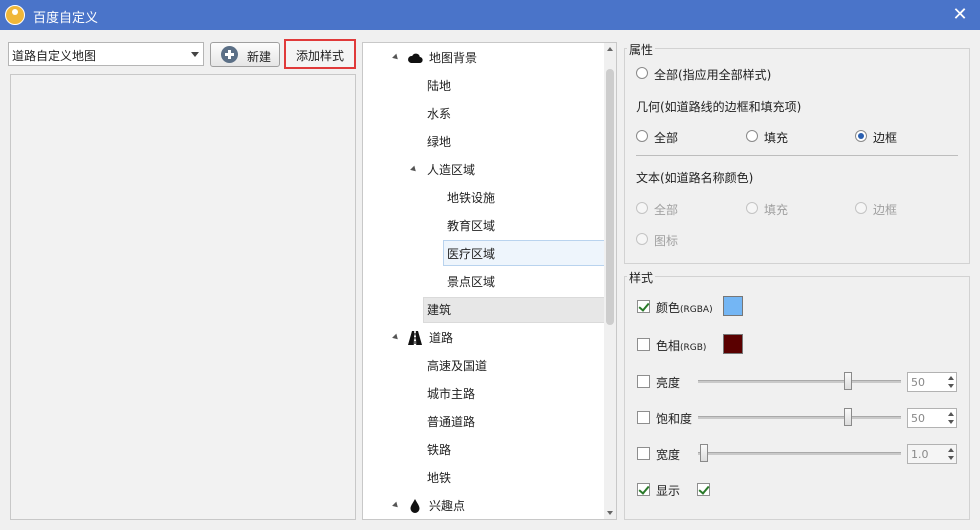 The height and width of the screenshot is (530, 980). Describe the element at coordinates (245, 54) in the screenshot. I see `new-button: 新建` at that location.